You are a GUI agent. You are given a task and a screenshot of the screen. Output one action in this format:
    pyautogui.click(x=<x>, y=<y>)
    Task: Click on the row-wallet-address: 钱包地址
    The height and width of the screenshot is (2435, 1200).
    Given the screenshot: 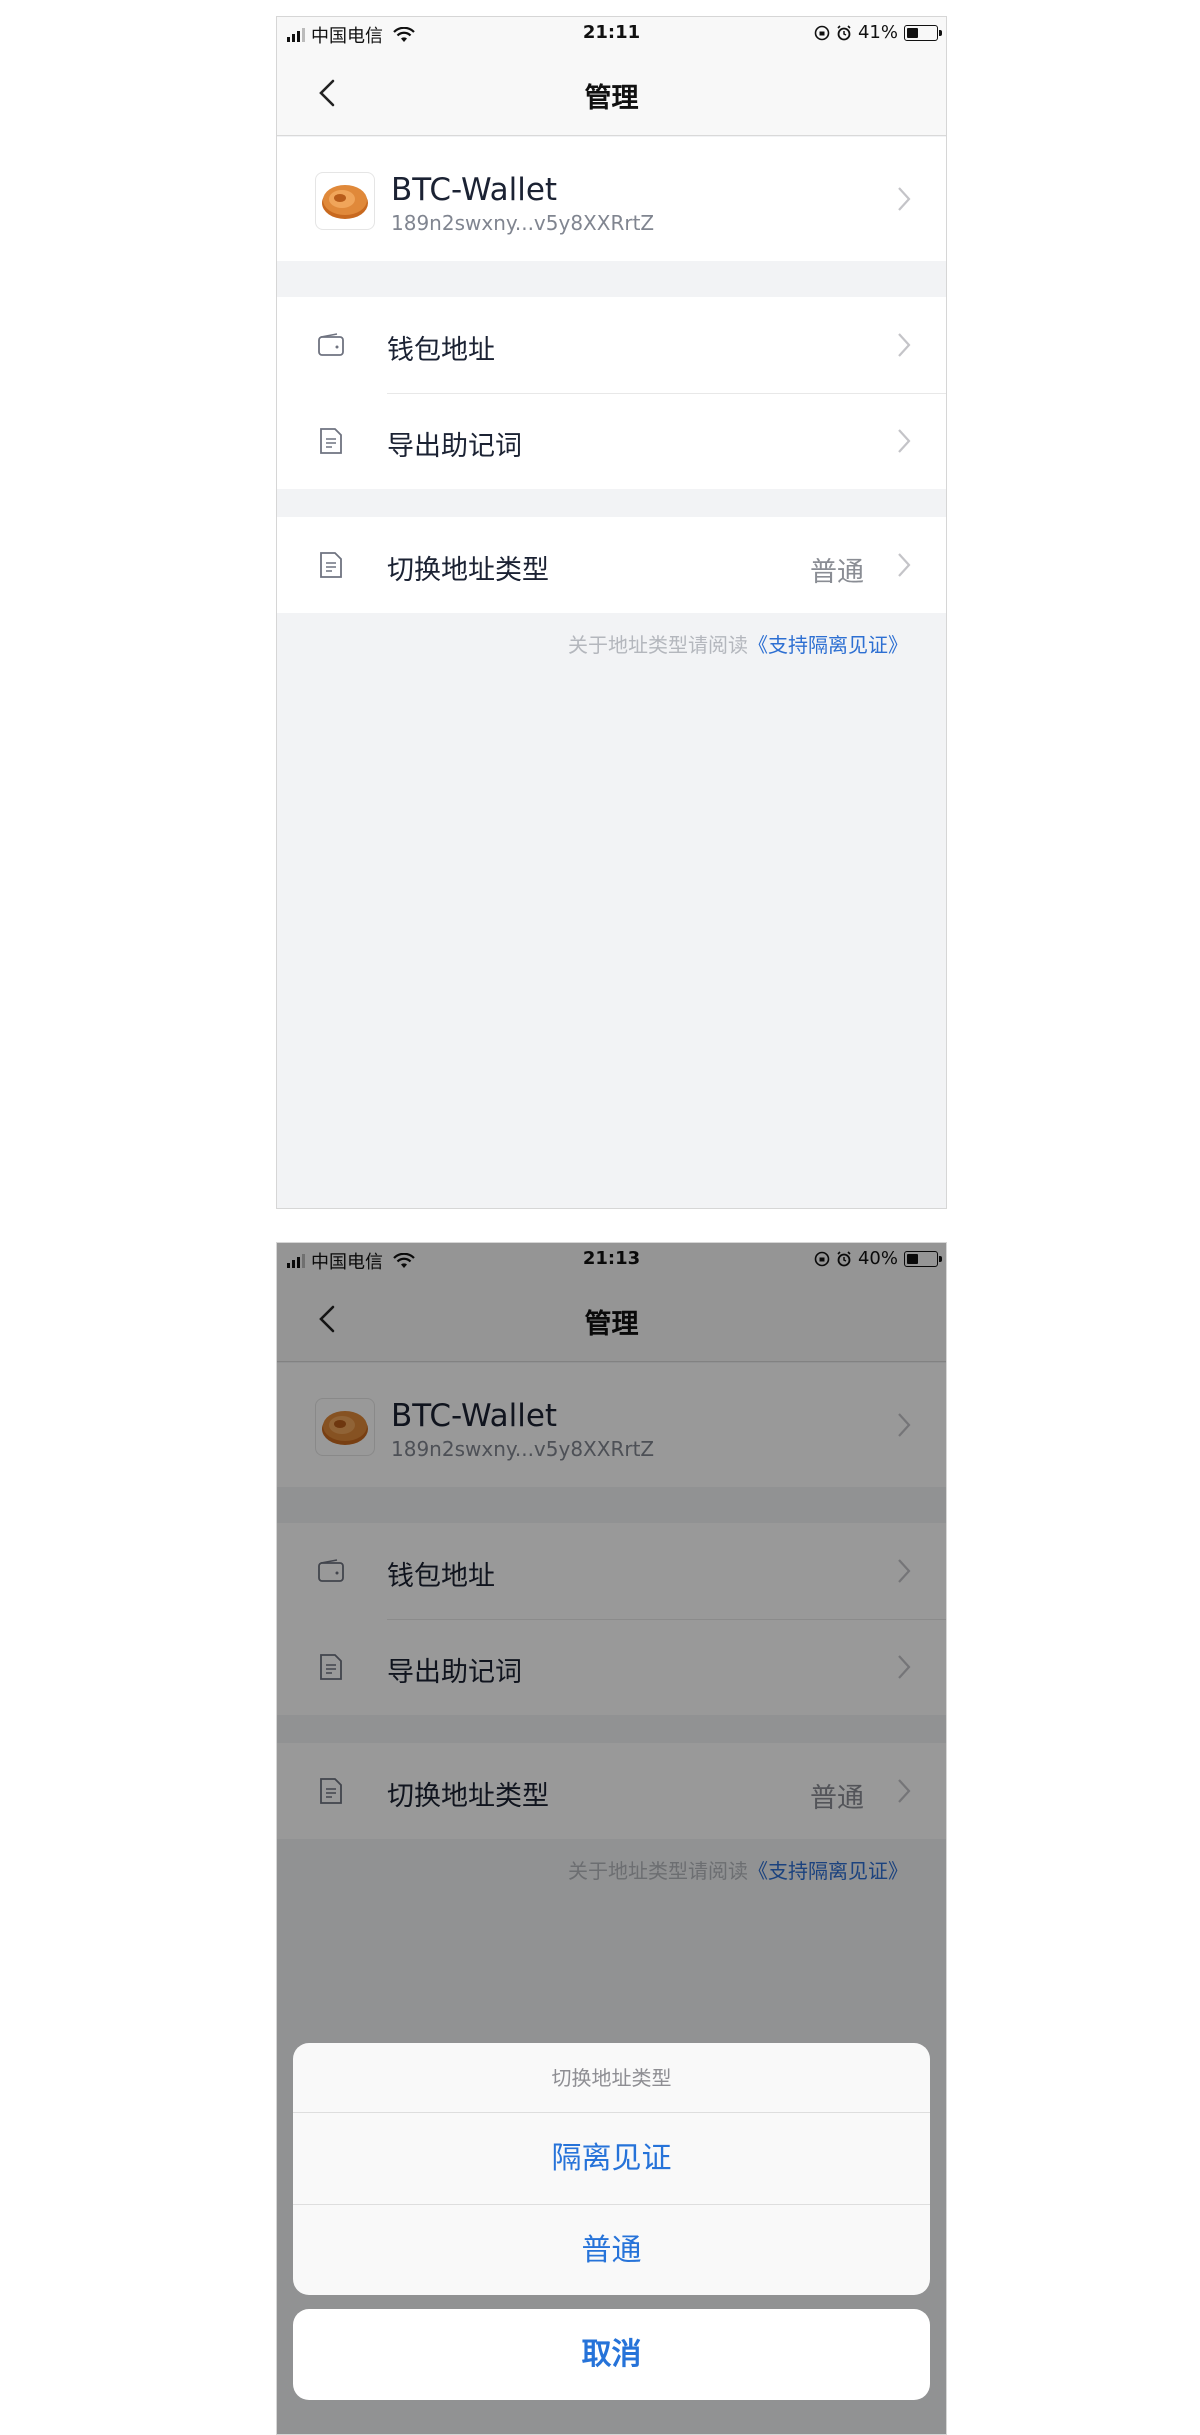 What is the action you would take?
    pyautogui.click(x=611, y=345)
    